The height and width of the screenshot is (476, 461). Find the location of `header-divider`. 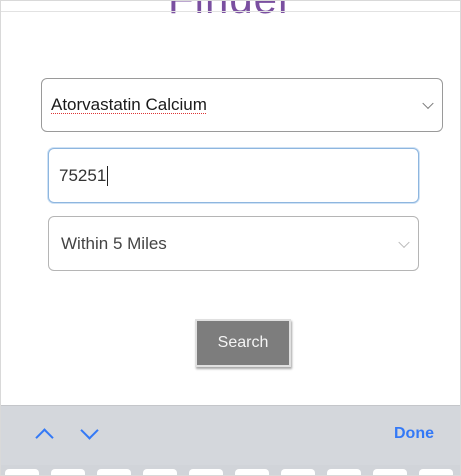

header-divider is located at coordinates (230, 11).